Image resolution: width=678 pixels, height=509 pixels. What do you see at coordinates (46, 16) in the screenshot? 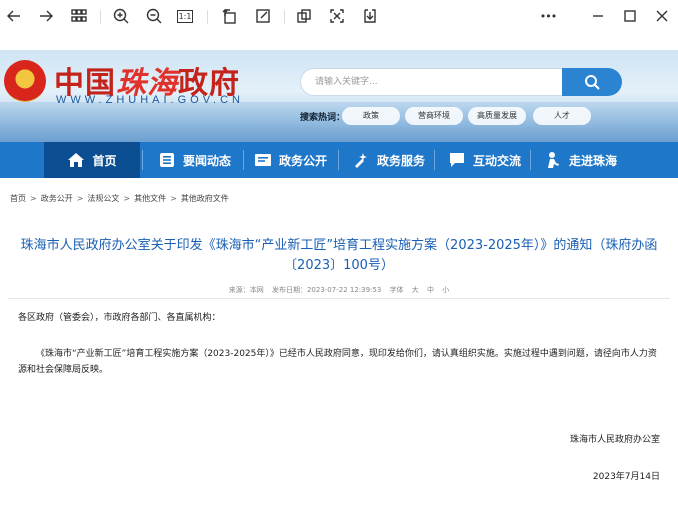
I see `forward-arrow-icon` at bounding box center [46, 16].